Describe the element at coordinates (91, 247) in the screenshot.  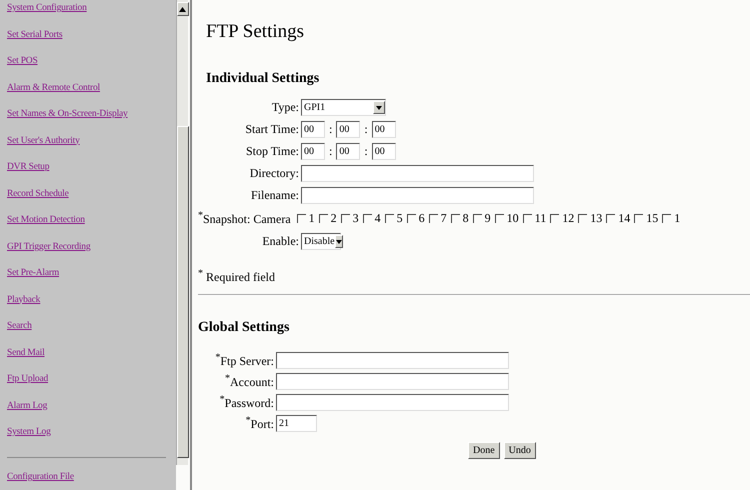
I see `nav-link: GPI Trigger Recording` at that location.